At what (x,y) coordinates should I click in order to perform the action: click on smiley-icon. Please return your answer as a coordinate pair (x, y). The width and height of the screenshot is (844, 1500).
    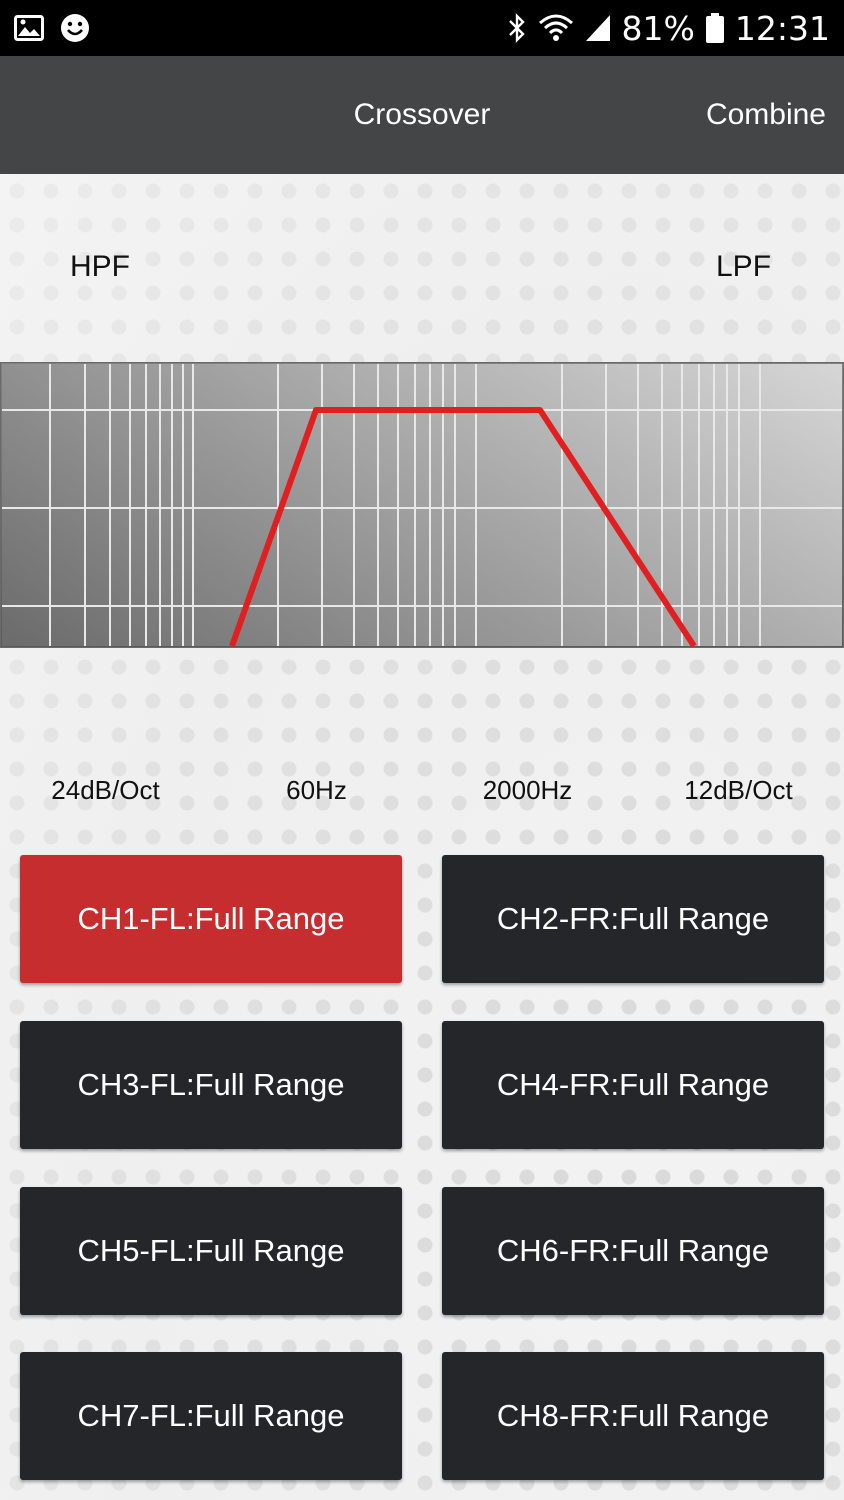
    Looking at the image, I should click on (75, 28).